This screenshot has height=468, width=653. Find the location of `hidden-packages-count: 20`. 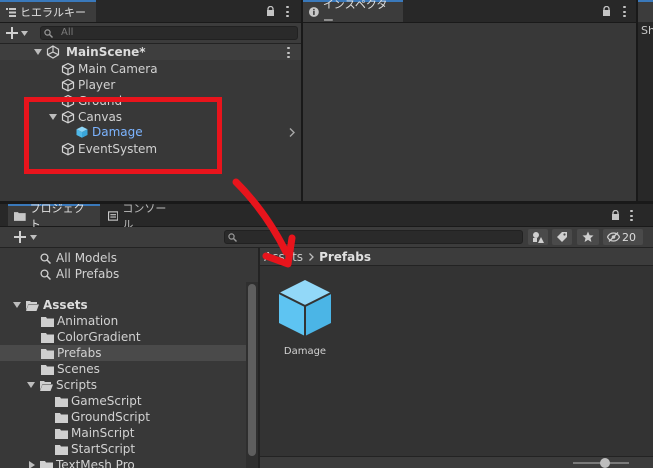

hidden-packages-count: 20 is located at coordinates (629, 237).